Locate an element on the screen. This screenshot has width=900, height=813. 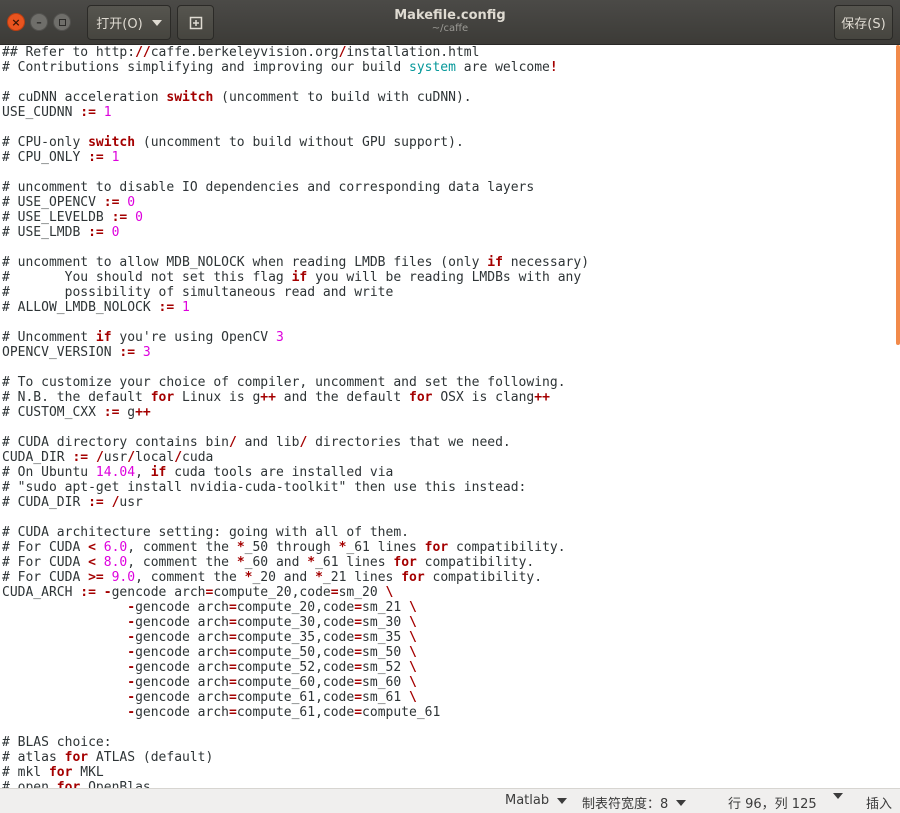
code-token: 3 is located at coordinates (146, 352).